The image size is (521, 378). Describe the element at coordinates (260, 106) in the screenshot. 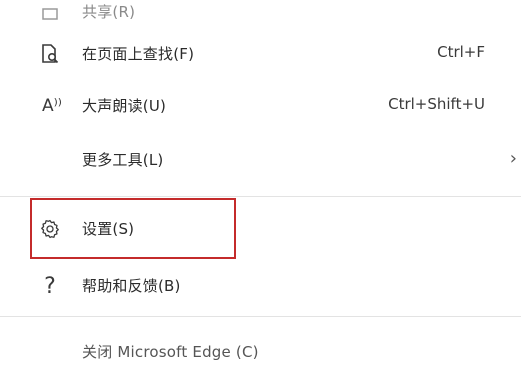

I see `menu-item-read-aloud: A⁾⁾ 大声朗读(U) Ctrl+Shift+U` at that location.